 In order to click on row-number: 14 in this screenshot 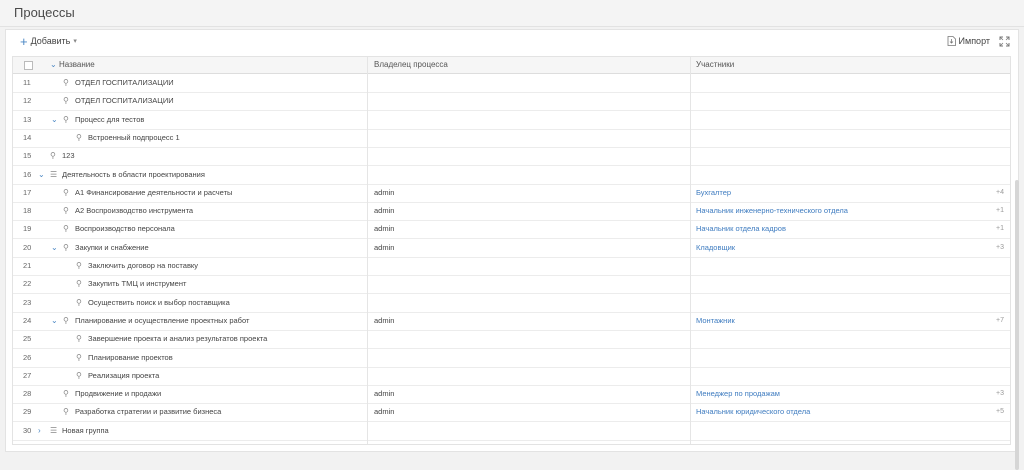, I will do `click(27, 137)`.